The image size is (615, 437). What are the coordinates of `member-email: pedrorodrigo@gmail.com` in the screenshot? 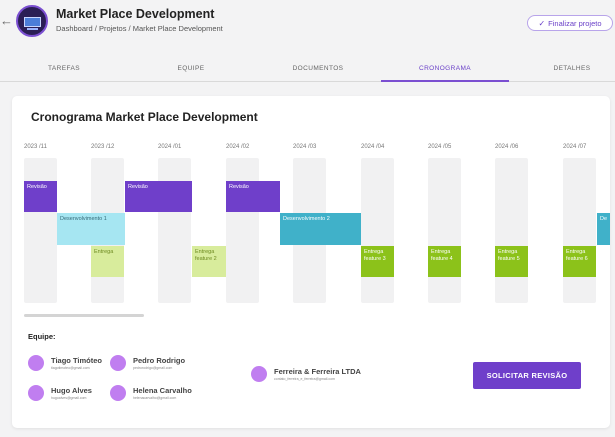 It's located at (153, 368).